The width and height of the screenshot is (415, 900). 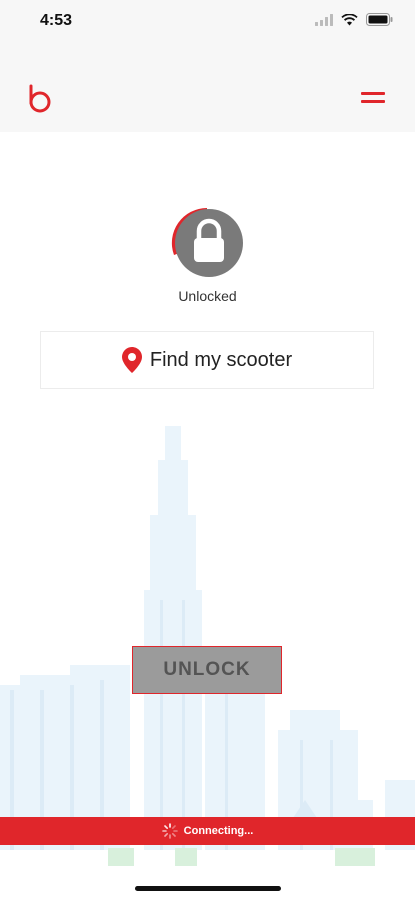 I want to click on status-icons, so click(x=354, y=19).